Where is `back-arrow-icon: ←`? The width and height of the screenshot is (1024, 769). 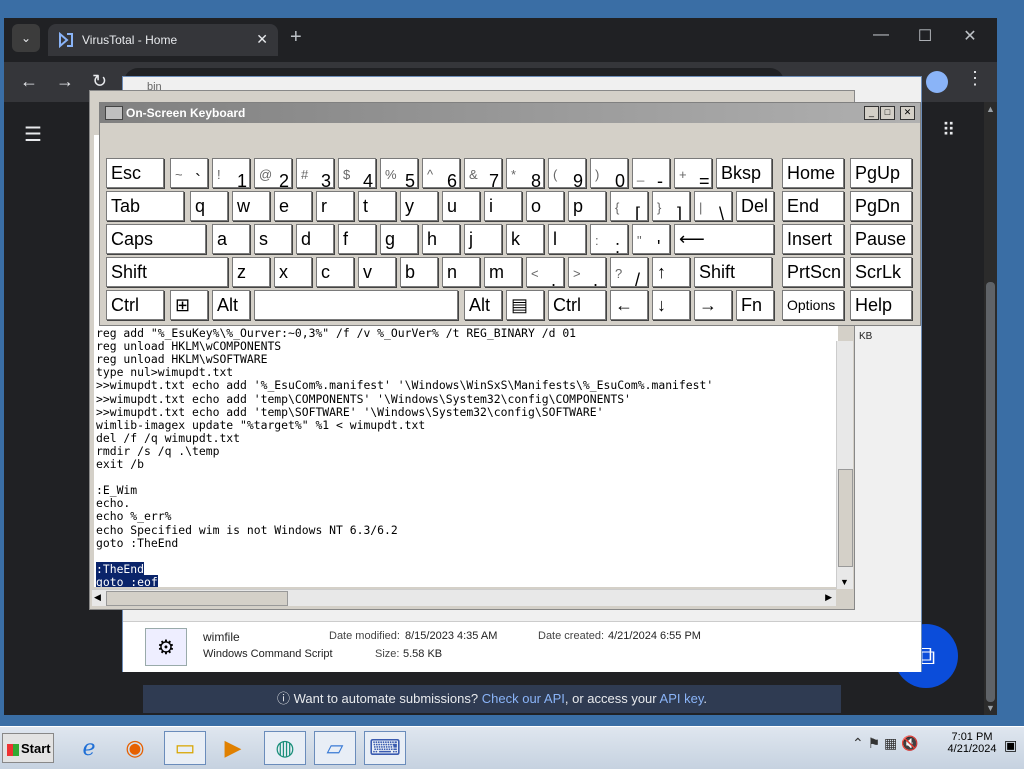
back-arrow-icon: ← is located at coordinates (29, 81).